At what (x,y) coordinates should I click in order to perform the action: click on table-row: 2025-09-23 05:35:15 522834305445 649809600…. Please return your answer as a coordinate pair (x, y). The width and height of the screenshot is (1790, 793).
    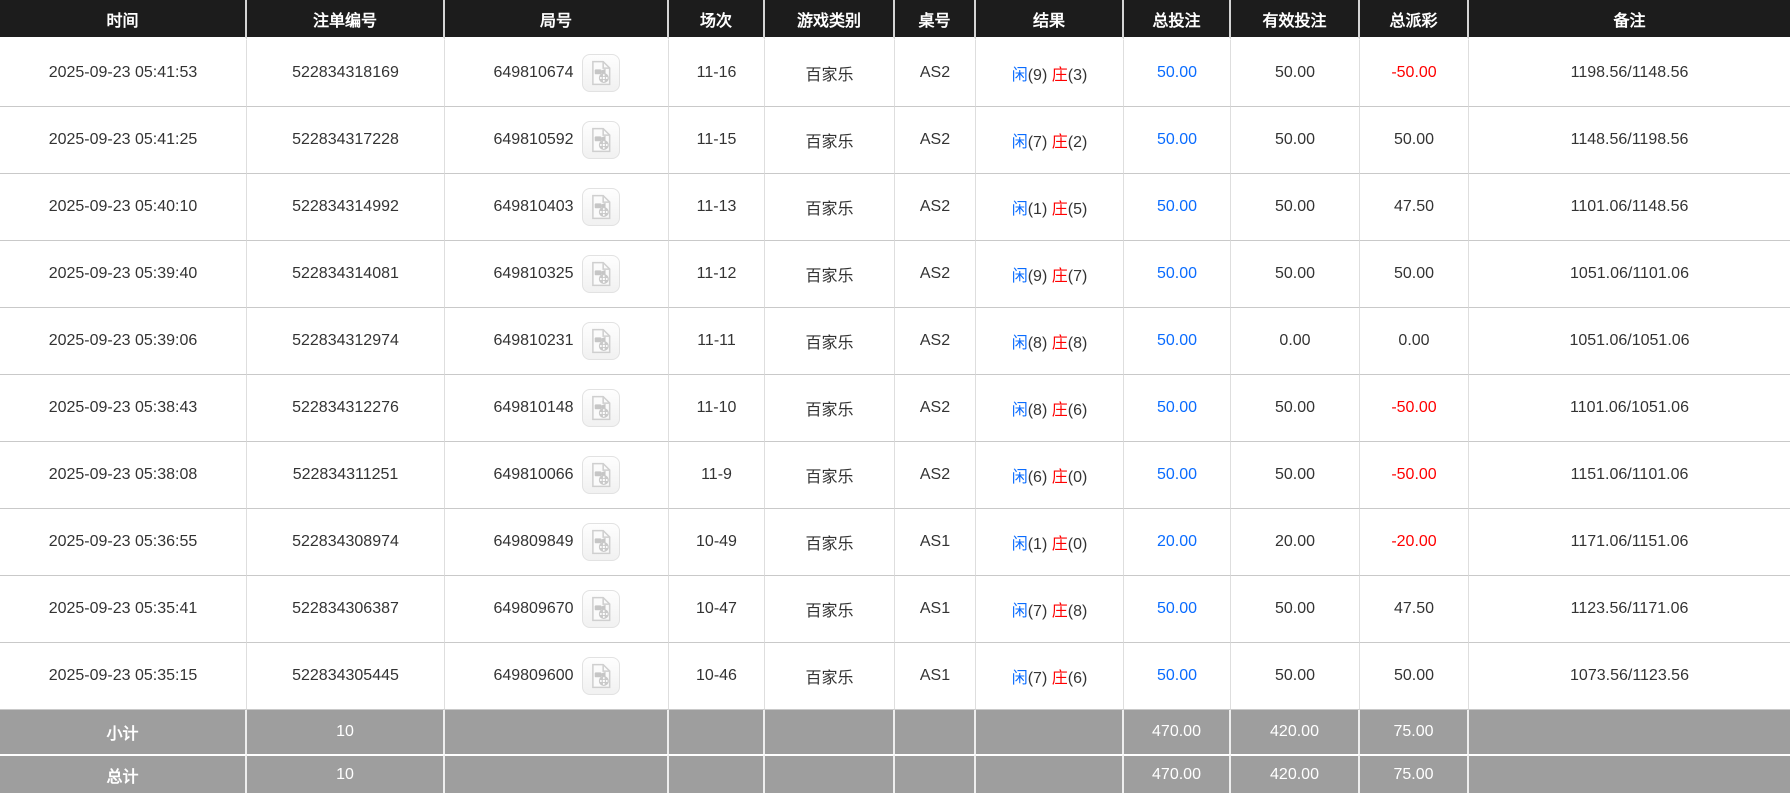
    Looking at the image, I should click on (895, 676).